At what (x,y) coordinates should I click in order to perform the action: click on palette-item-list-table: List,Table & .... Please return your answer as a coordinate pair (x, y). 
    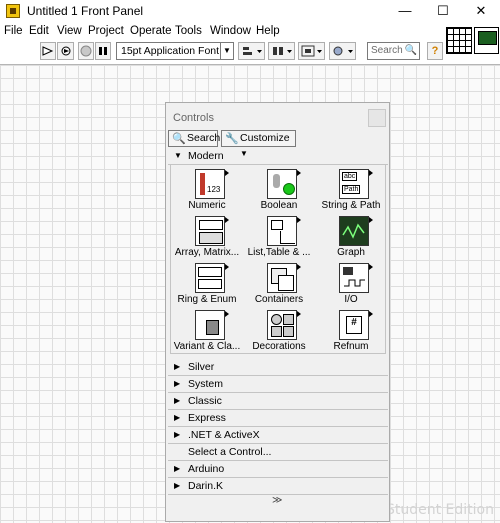
    Looking at the image, I should click on (279, 237).